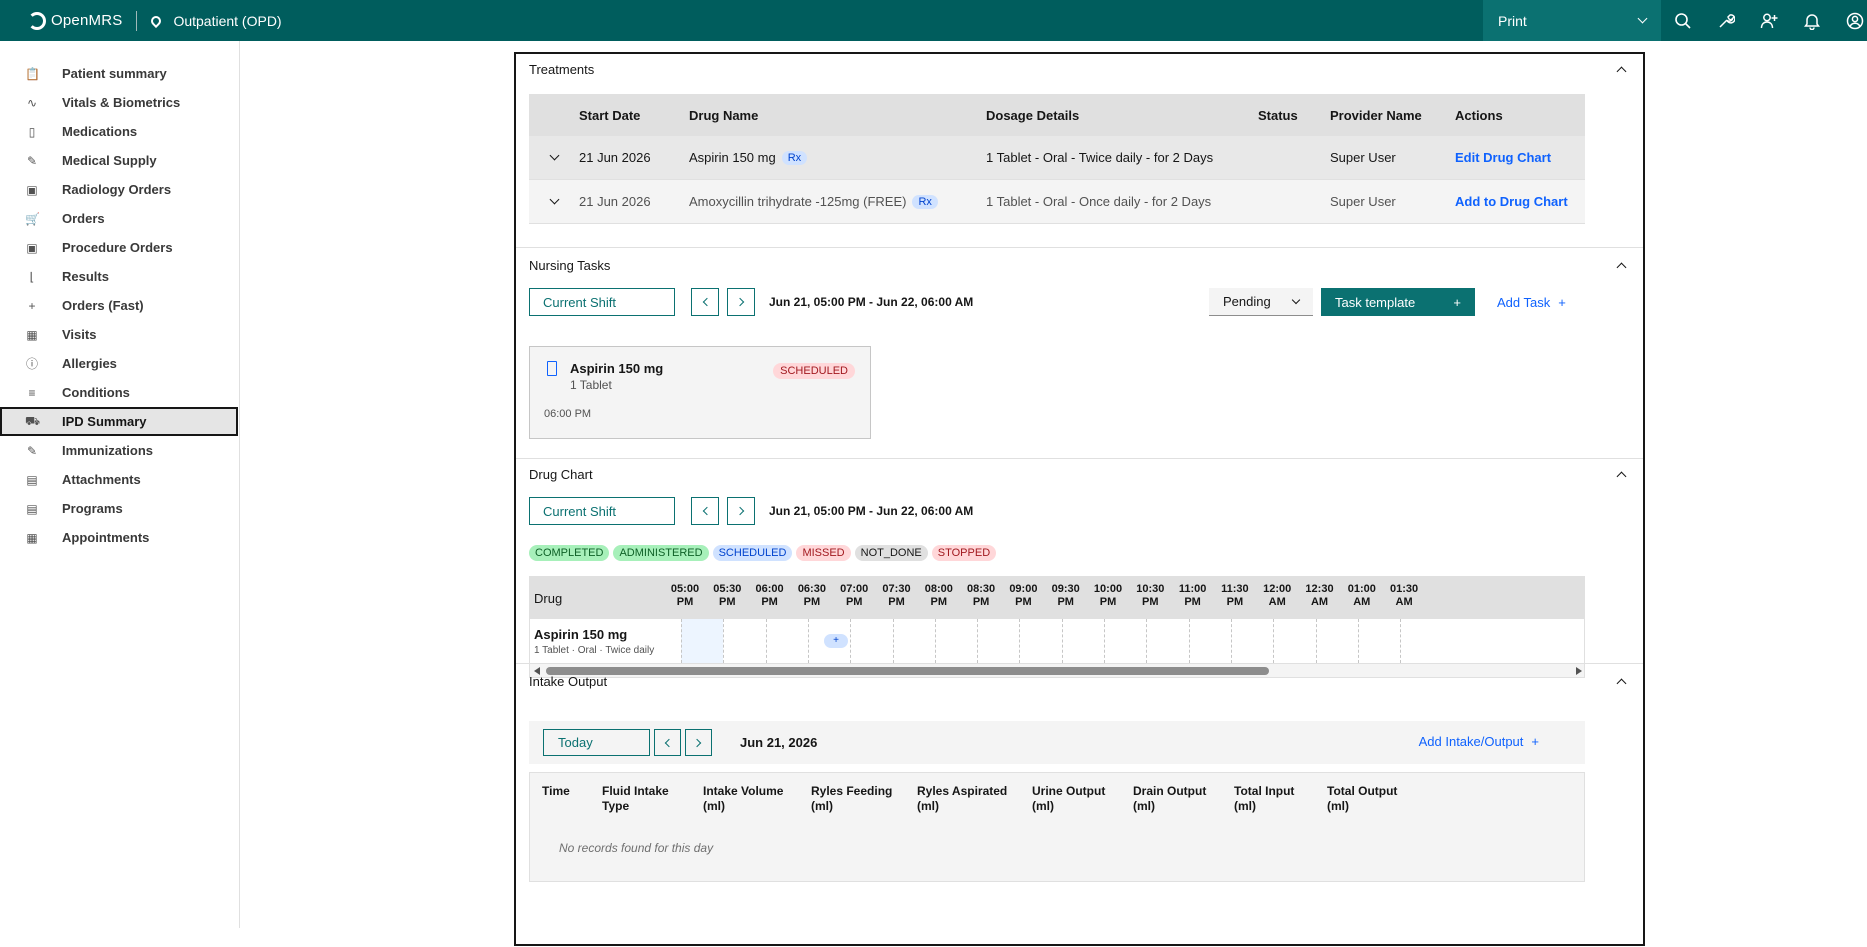 The width and height of the screenshot is (1867, 947). Describe the element at coordinates (1479, 741) in the screenshot. I see `add-intake-output-button: Add Intake/Output +` at that location.